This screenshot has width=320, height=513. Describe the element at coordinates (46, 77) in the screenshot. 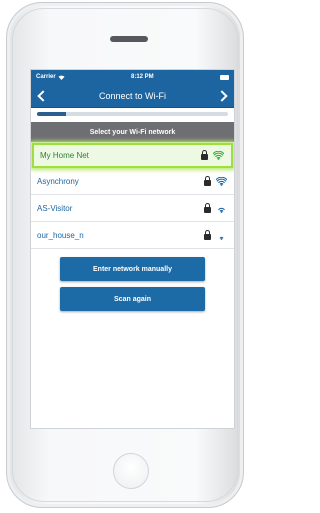

I see `carrier-label: Carrier` at that location.